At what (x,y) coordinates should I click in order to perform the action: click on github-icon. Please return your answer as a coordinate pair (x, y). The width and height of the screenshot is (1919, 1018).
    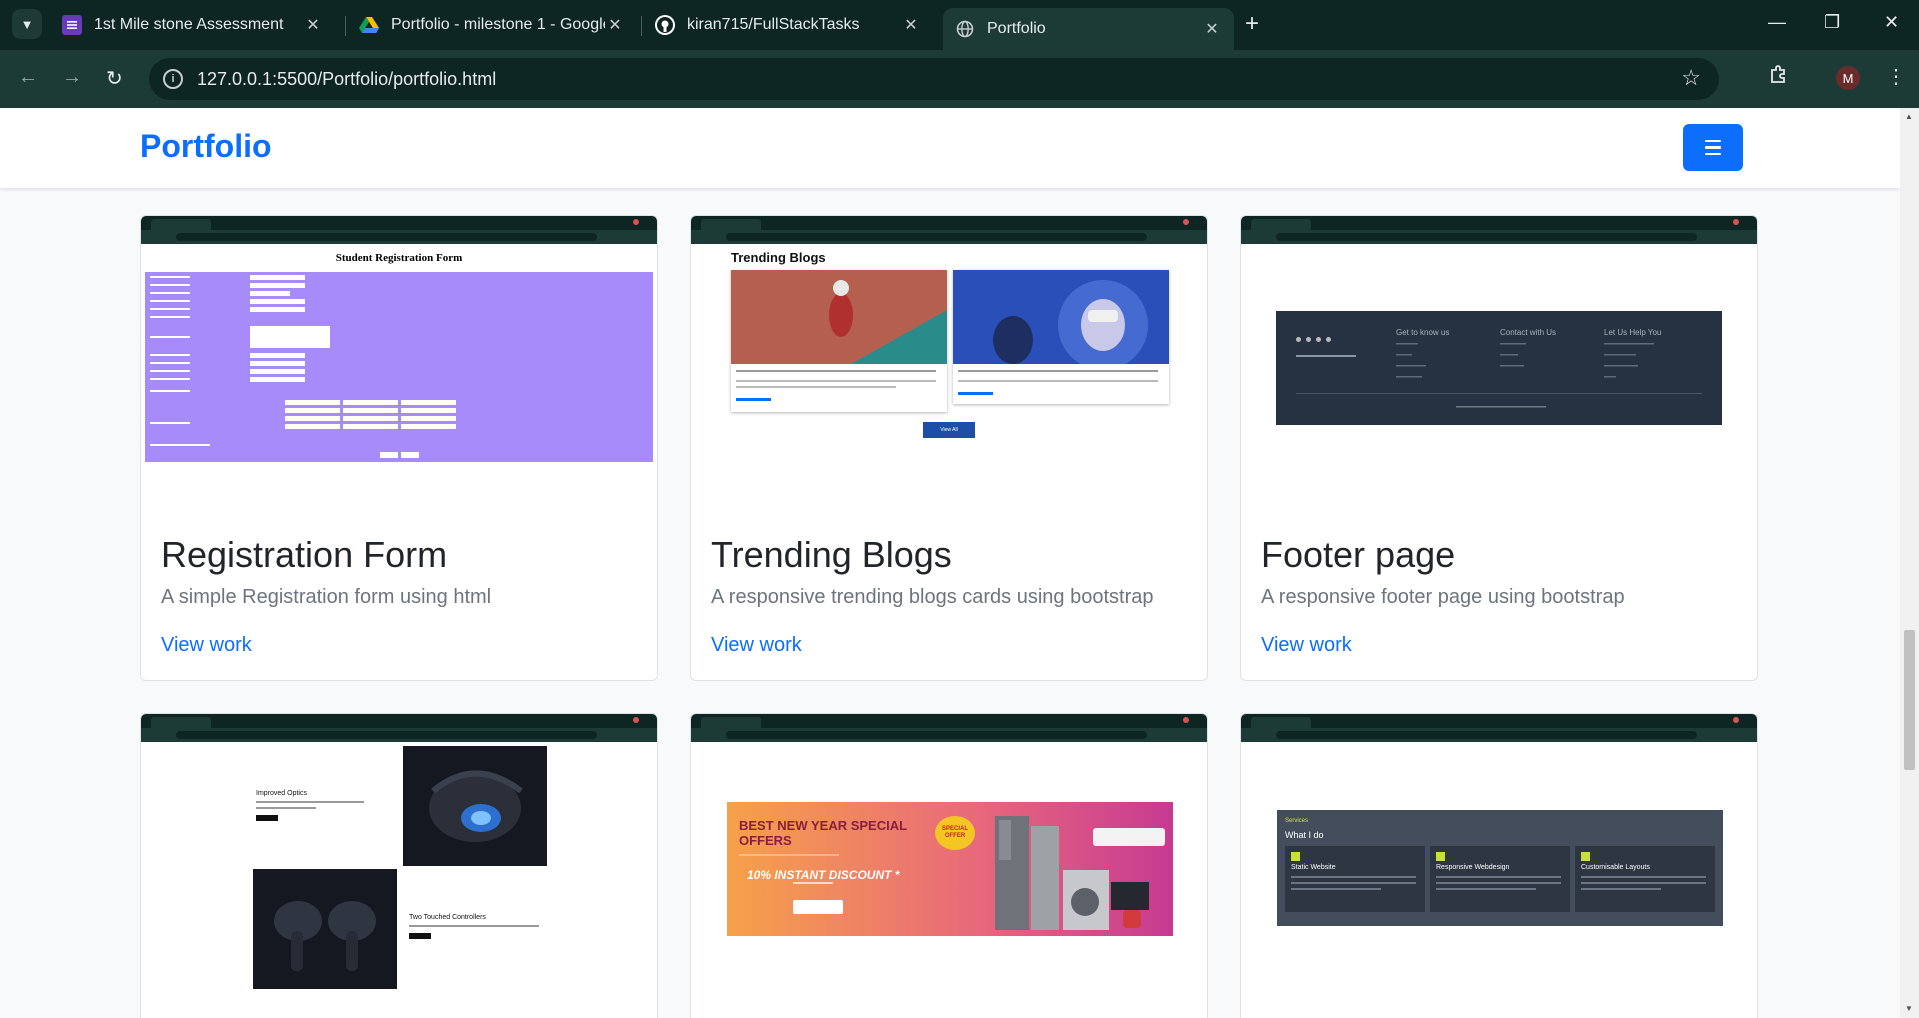
    Looking at the image, I should click on (665, 25).